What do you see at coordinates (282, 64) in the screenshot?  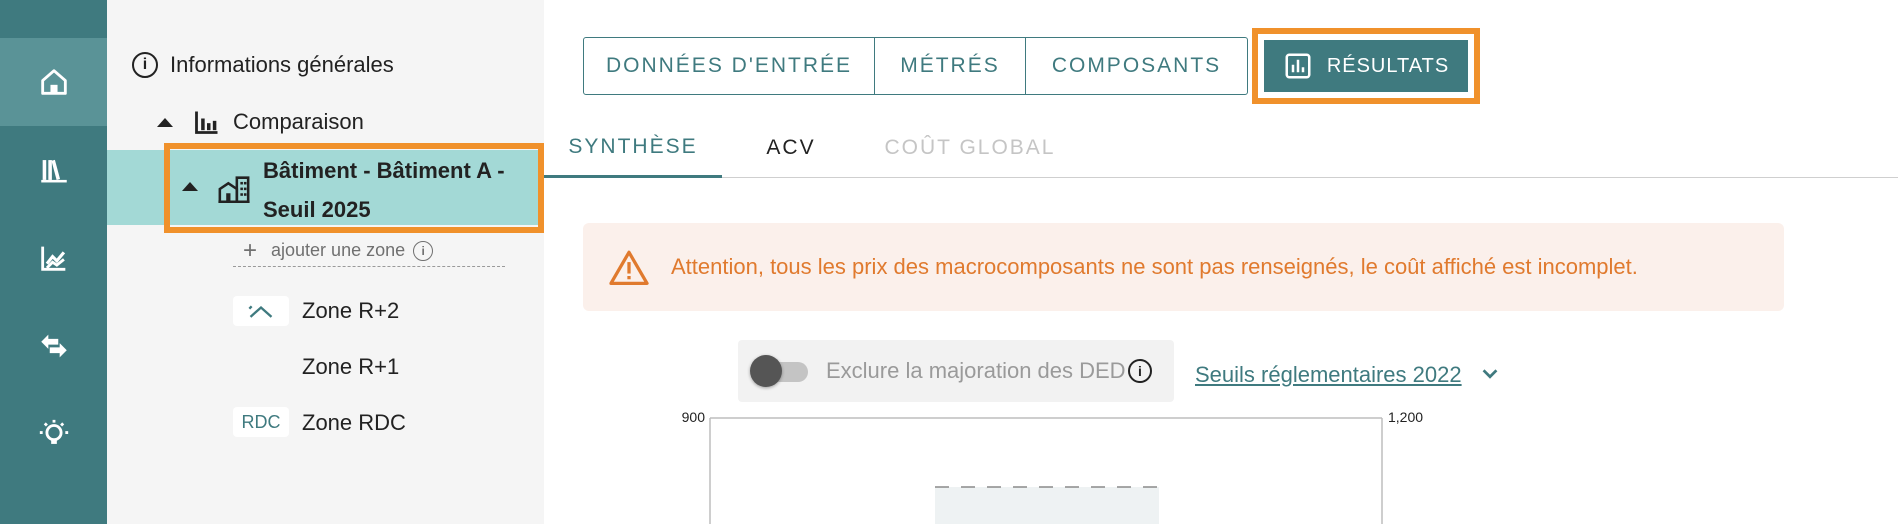 I see `tree-item-label: Informations générales` at bounding box center [282, 64].